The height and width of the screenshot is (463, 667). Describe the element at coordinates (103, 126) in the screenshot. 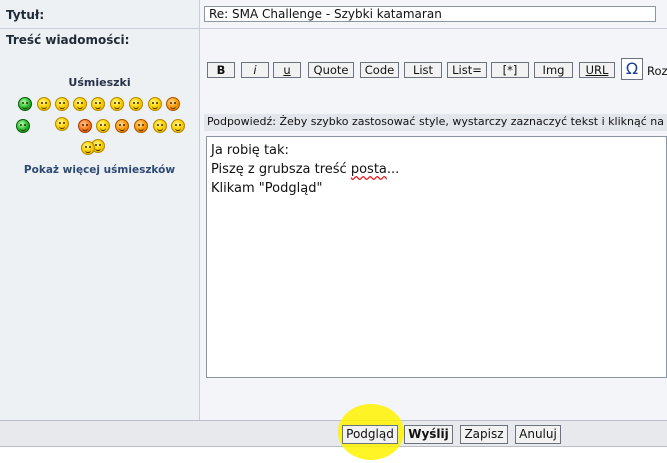

I see `smiley-surprised-icon` at that location.